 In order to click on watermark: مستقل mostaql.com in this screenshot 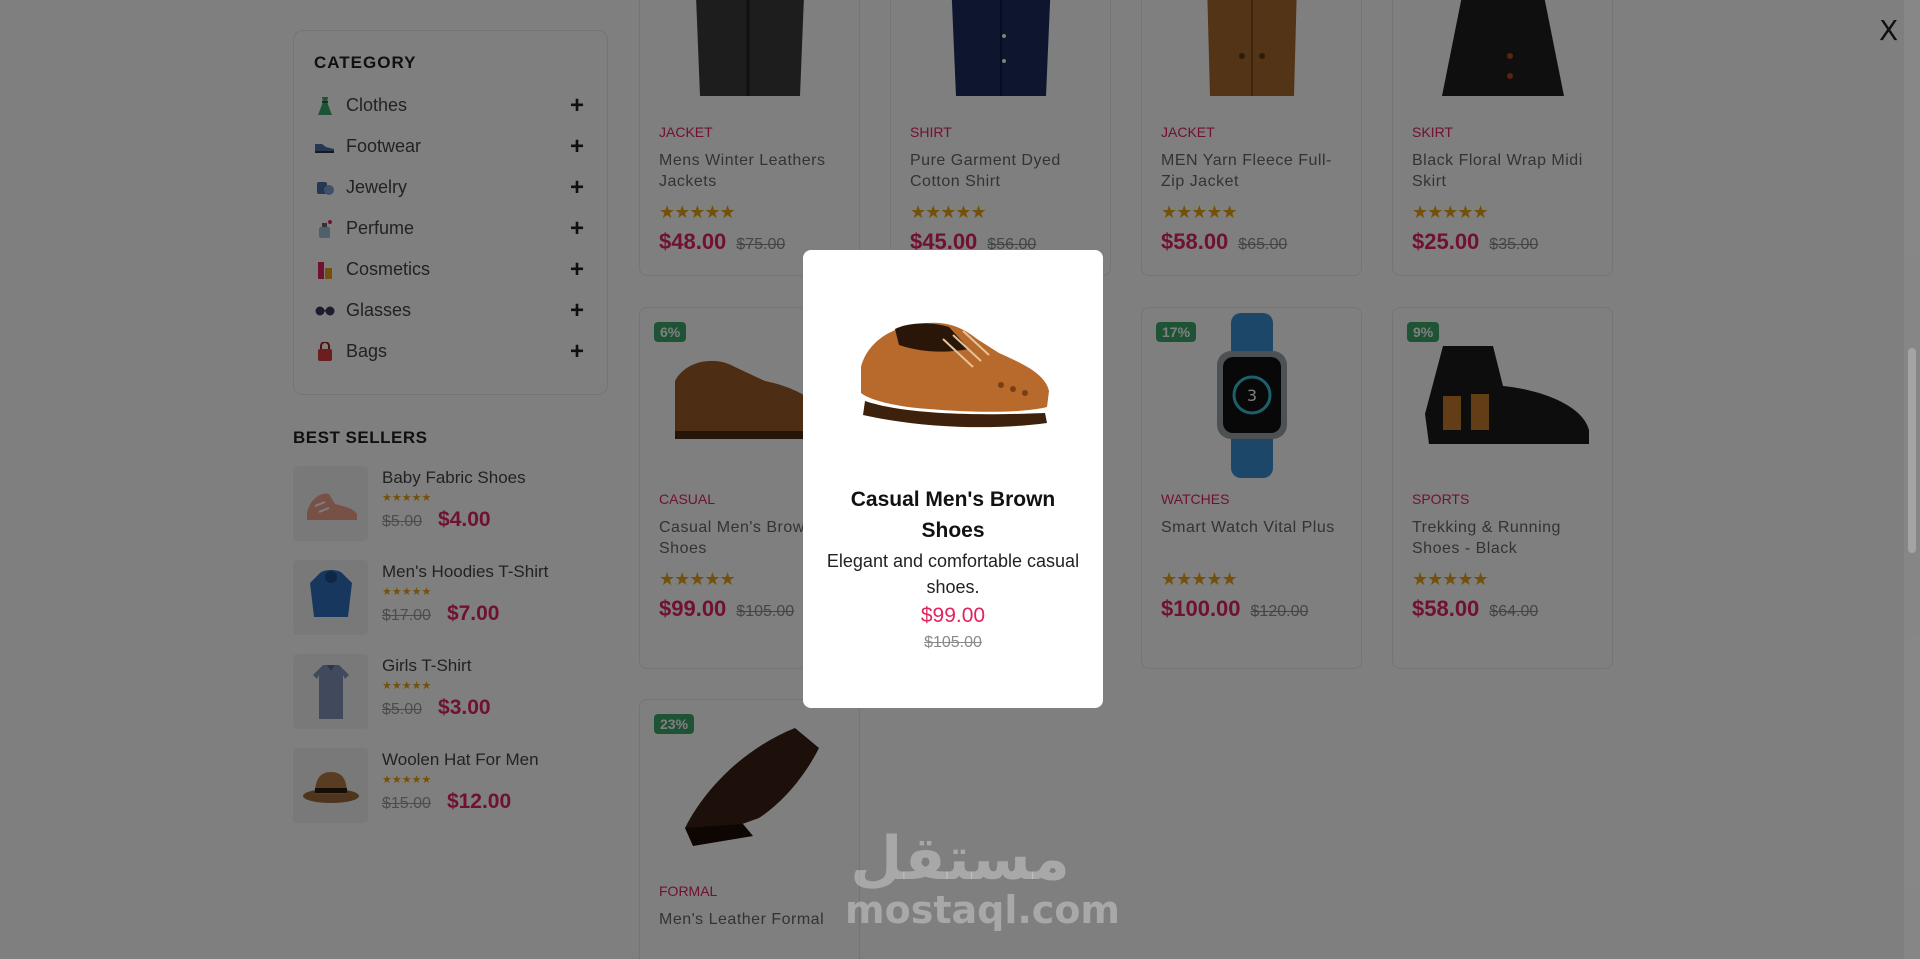, I will do `click(983, 878)`.